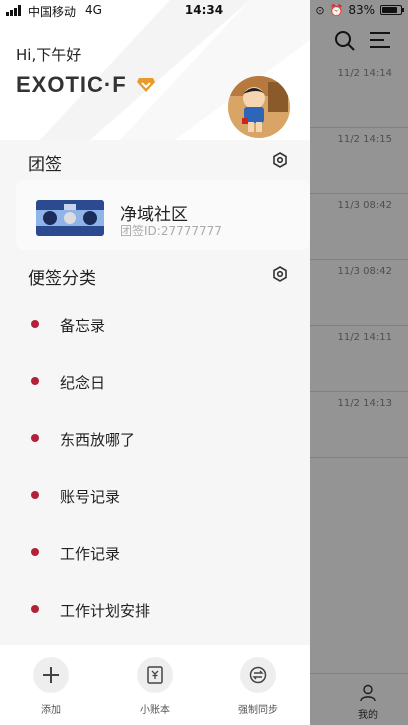 The image size is (408, 725). I want to click on greeting-text: Hi,下午好, so click(49, 55).